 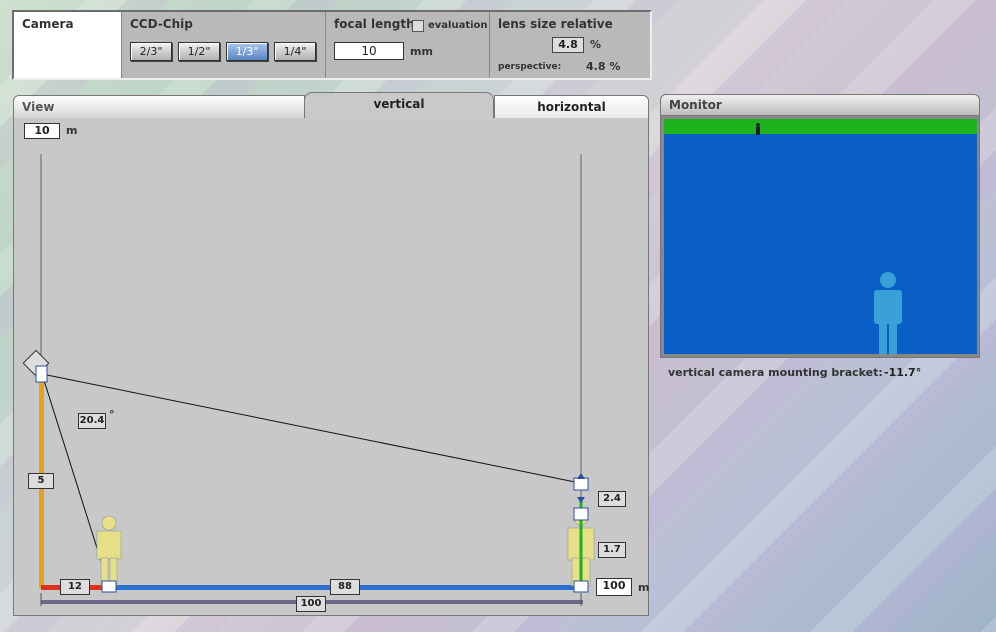 I want to click on tab-vertical: vertical, so click(x=399, y=105).